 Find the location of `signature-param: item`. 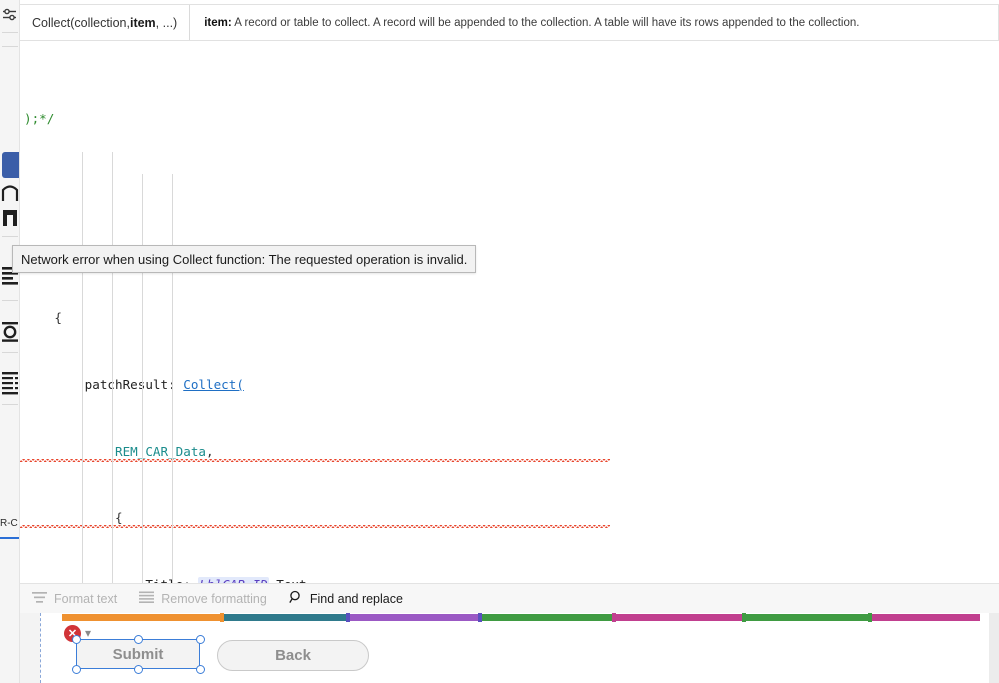

signature-param: item is located at coordinates (142, 22).